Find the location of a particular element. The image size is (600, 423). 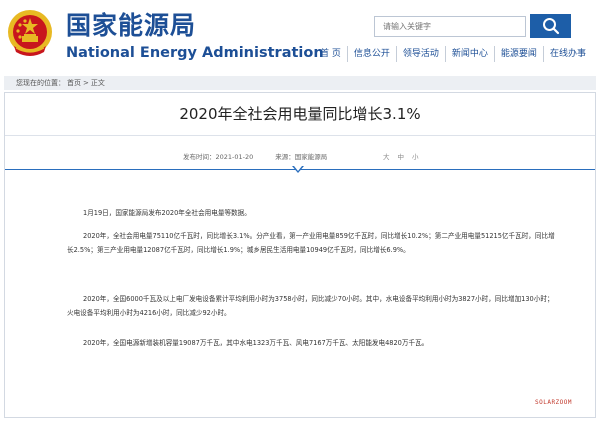

font-size-medium: 中 is located at coordinates (401, 157).